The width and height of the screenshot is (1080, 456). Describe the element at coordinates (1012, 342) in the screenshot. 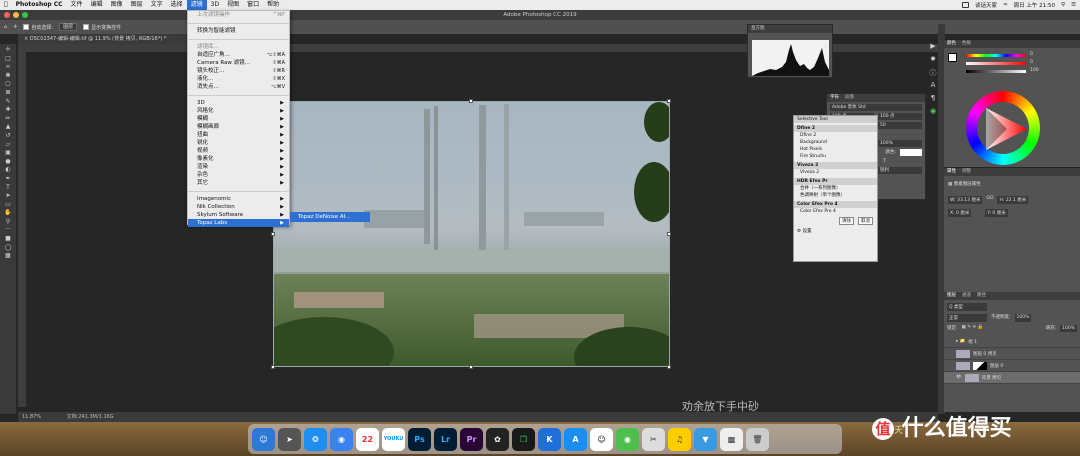

I see `layer-row: ▸ 📁 组 1` at that location.